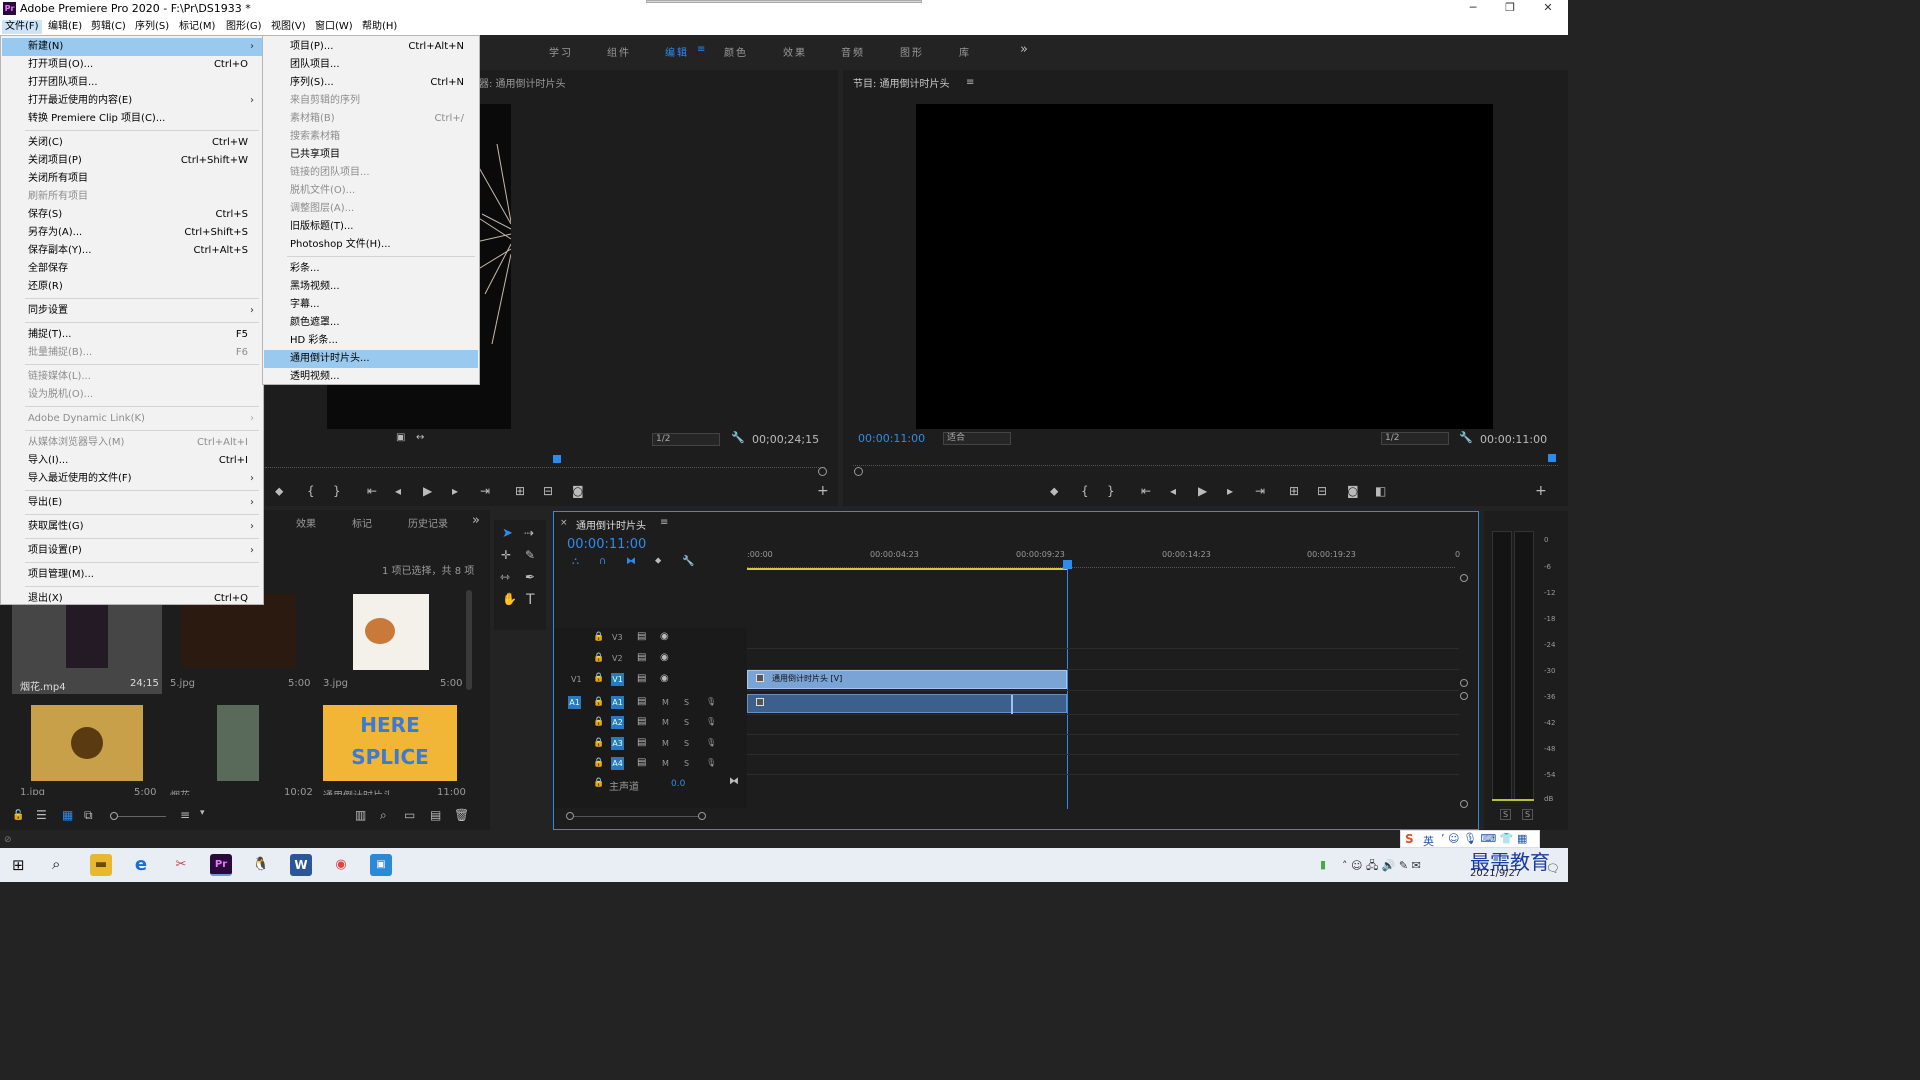 The image size is (1920, 1080). I want to click on safe-margins-icon: ▣, so click(400, 437).